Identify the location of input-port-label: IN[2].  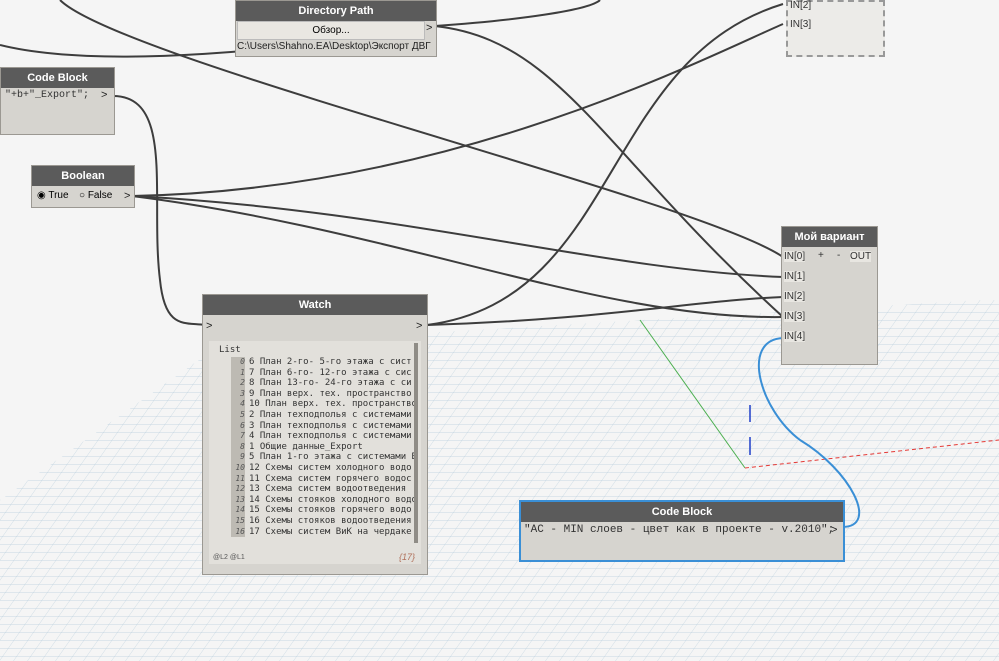
(800, 5).